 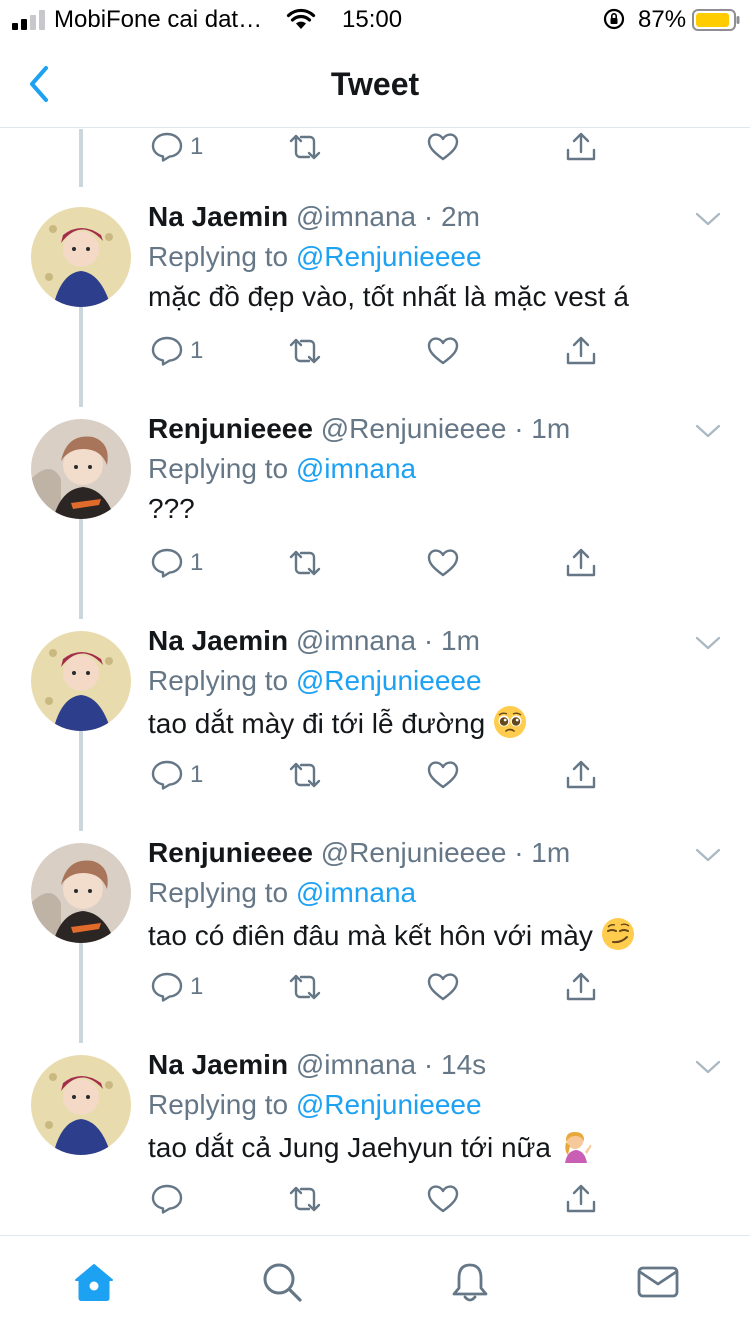 I want to click on tweet-header: Na Jaemin @imnana · 2m, so click(x=314, y=217).